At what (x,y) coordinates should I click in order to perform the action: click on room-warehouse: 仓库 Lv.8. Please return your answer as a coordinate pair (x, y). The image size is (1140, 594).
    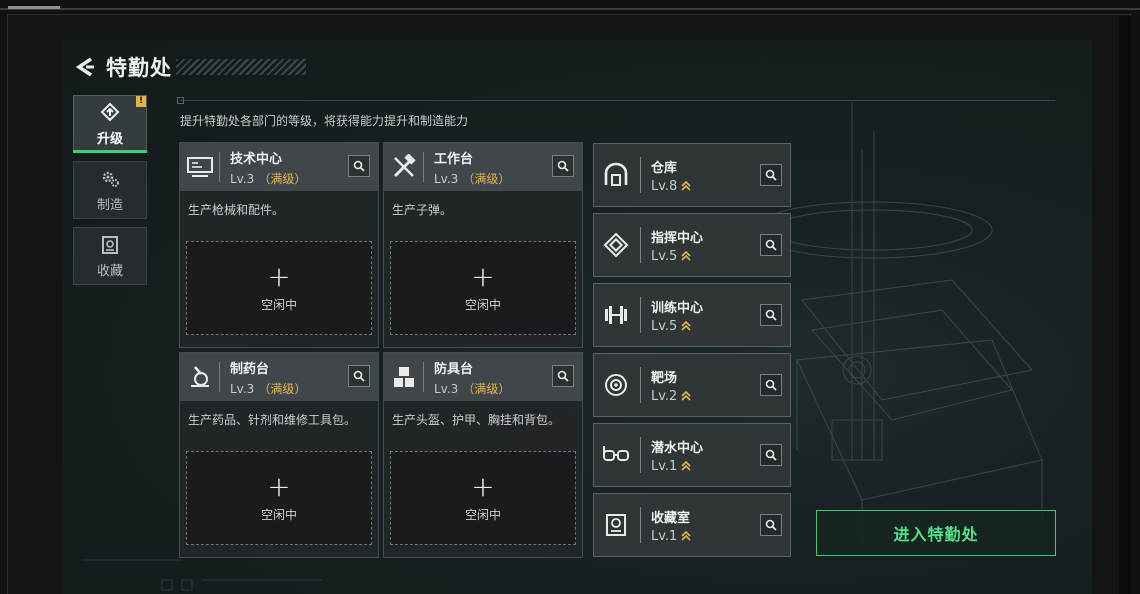
    Looking at the image, I should click on (692, 175).